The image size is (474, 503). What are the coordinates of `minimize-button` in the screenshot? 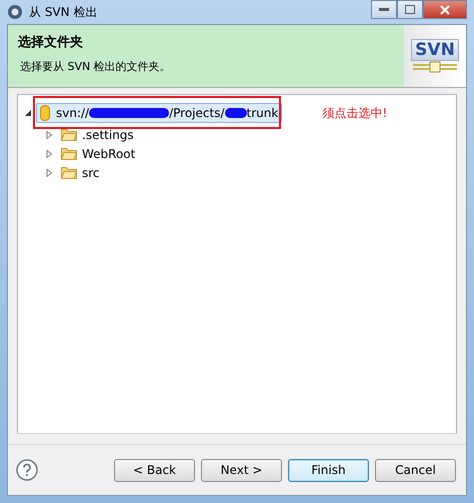 It's located at (384, 9).